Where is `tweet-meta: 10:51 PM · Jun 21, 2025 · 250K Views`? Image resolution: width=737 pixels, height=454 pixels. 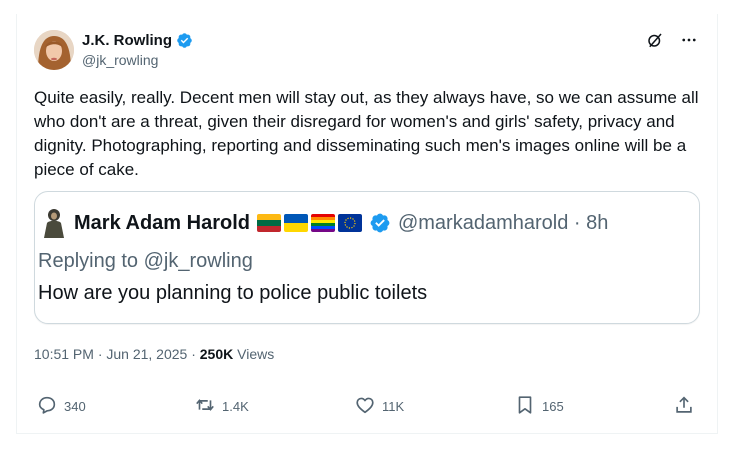 tweet-meta: 10:51 PM · Jun 21, 2025 · 250K Views is located at coordinates (154, 354).